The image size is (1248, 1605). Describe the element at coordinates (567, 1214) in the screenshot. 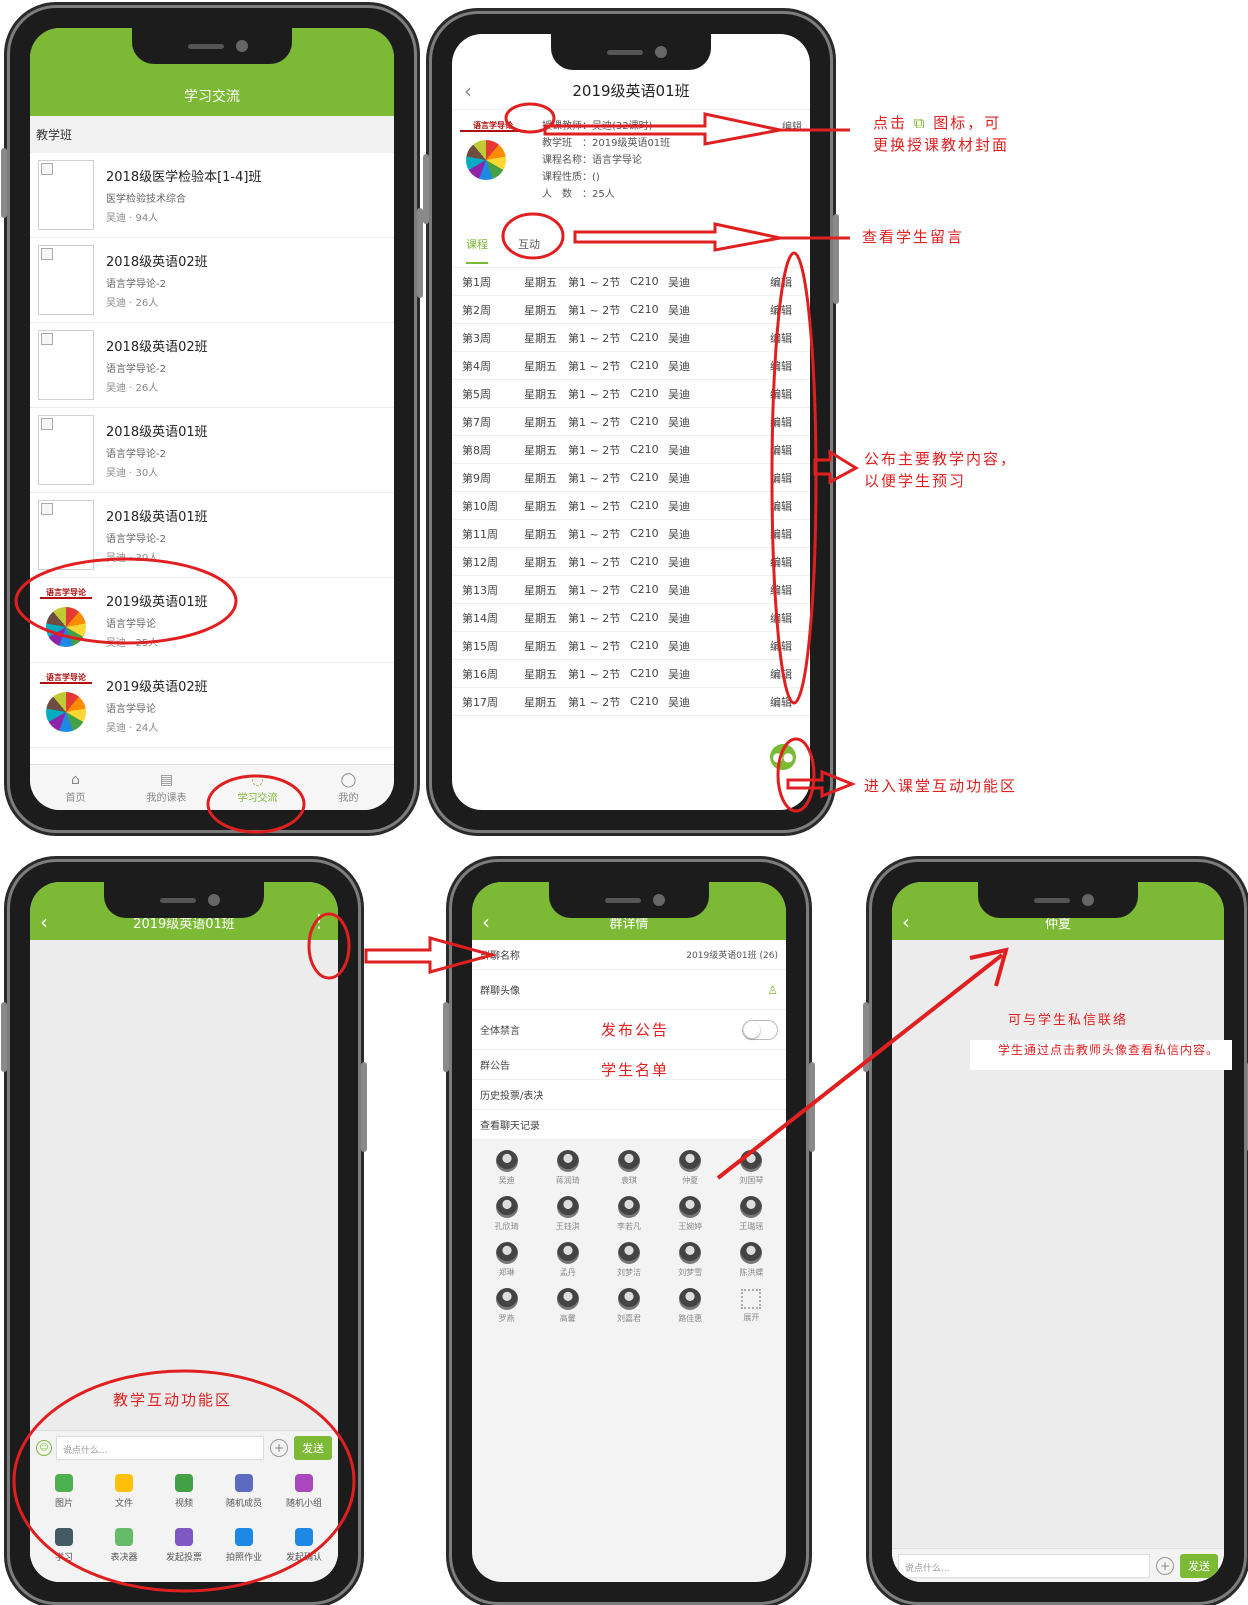

I see `member-item: 王钰淇` at that location.